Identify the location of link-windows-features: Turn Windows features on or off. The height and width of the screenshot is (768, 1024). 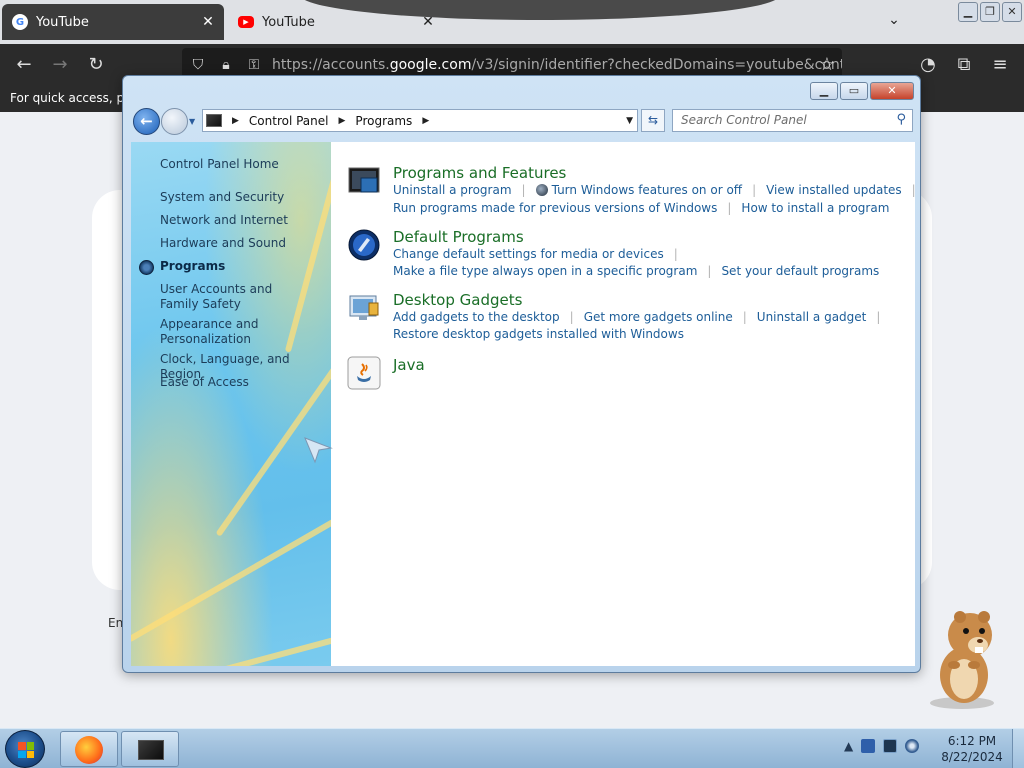
(647, 190).